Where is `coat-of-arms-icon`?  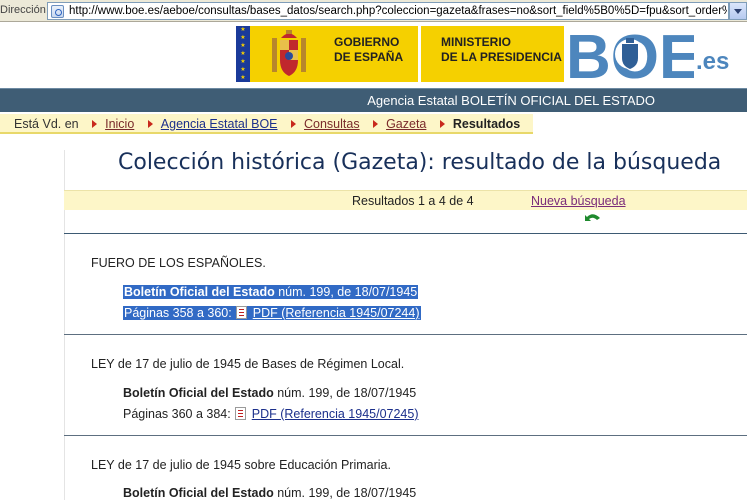 coat-of-arms-icon is located at coordinates (289, 53).